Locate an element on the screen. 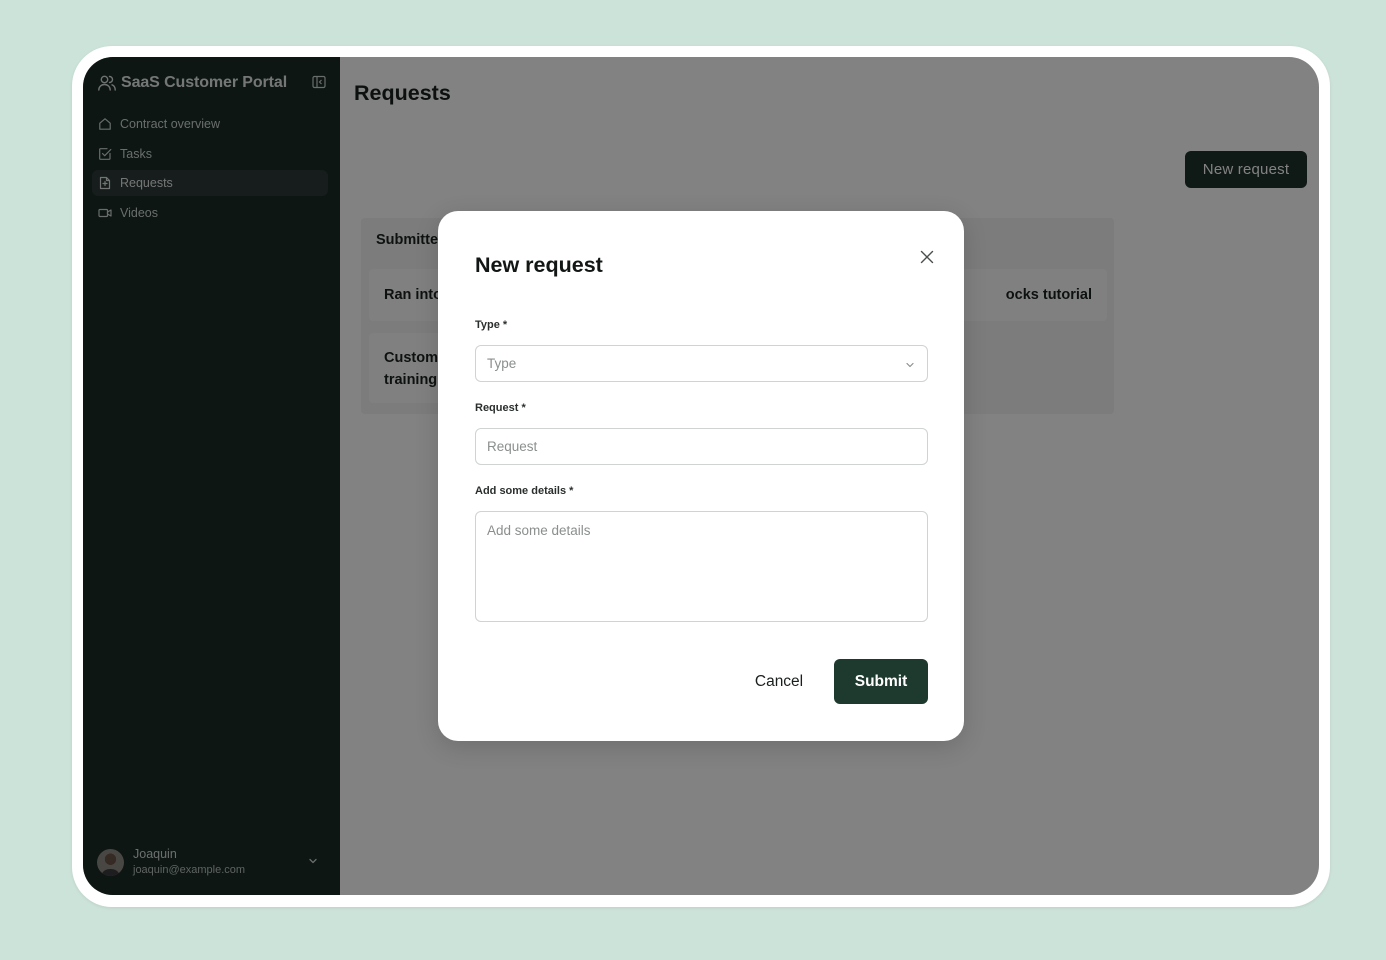 This screenshot has width=1386, height=960. type-select-placeholder: Type is located at coordinates (502, 363).